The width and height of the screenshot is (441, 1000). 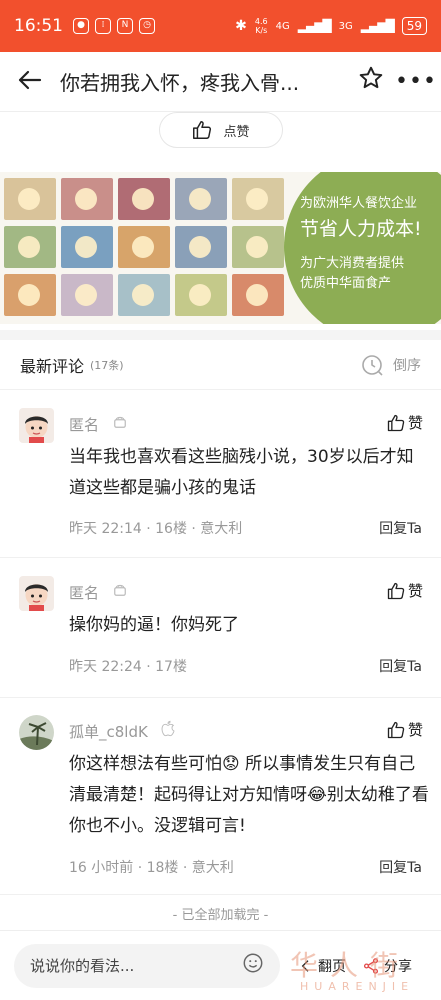 I want to click on status-time: 16:51, so click(x=38, y=26).